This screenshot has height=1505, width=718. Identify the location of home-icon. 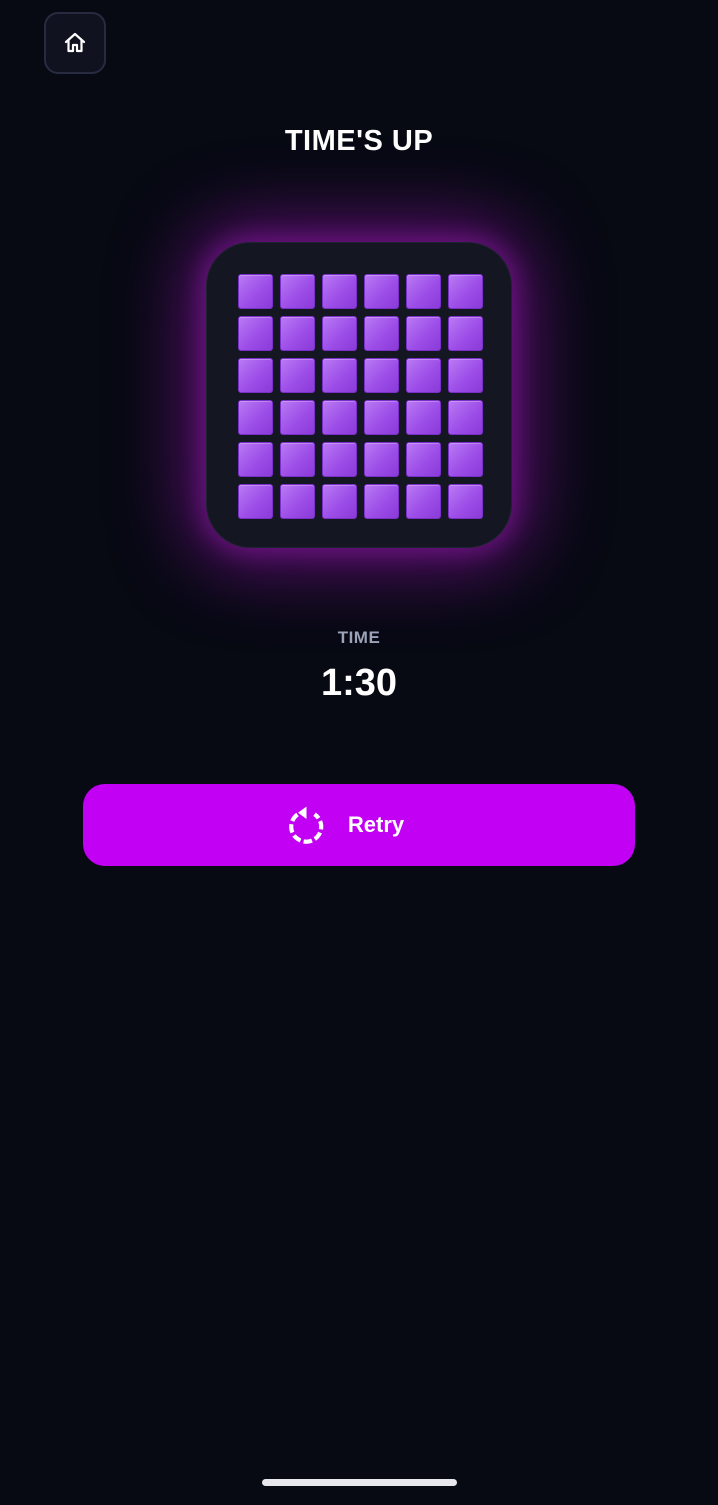
(75, 42).